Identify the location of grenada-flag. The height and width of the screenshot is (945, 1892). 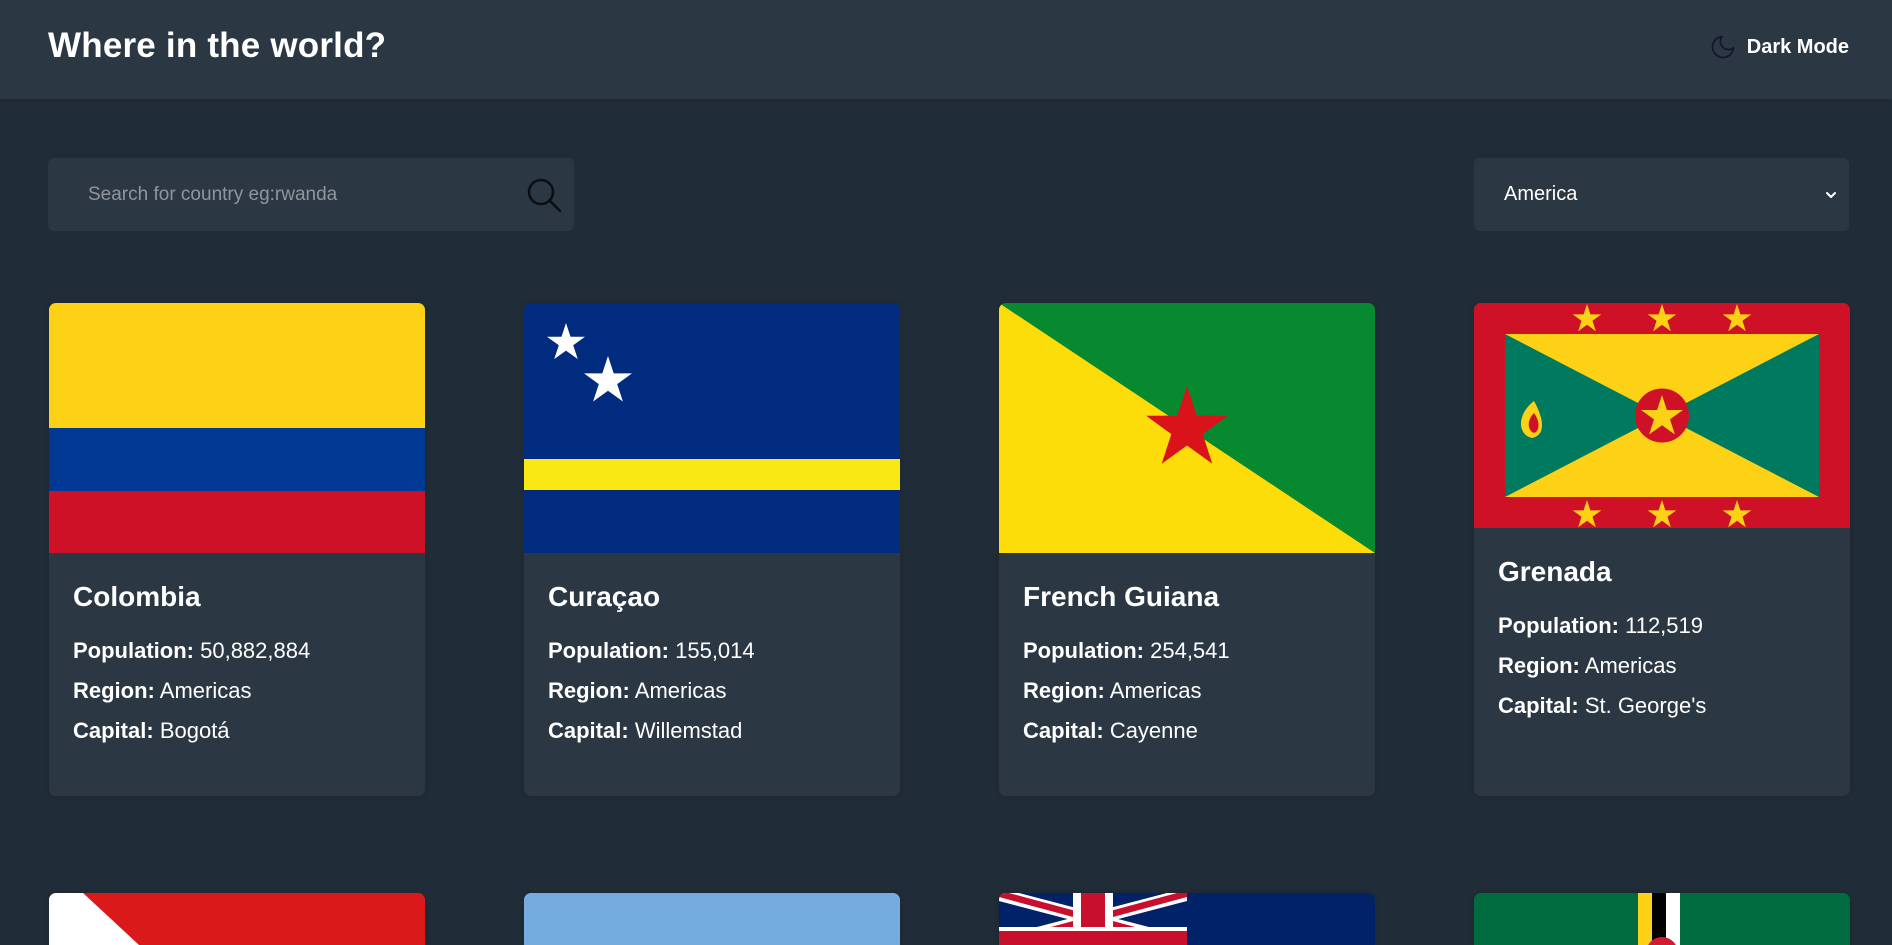
(1662, 415).